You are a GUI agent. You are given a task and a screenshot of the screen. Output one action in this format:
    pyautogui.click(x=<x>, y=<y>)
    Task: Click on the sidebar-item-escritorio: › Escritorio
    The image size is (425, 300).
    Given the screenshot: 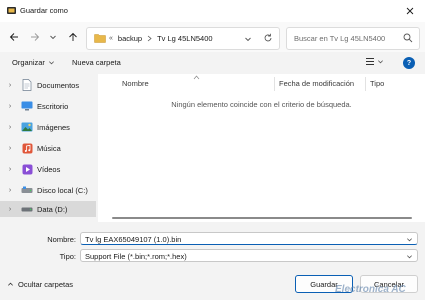 What is the action you would take?
    pyautogui.click(x=48, y=106)
    